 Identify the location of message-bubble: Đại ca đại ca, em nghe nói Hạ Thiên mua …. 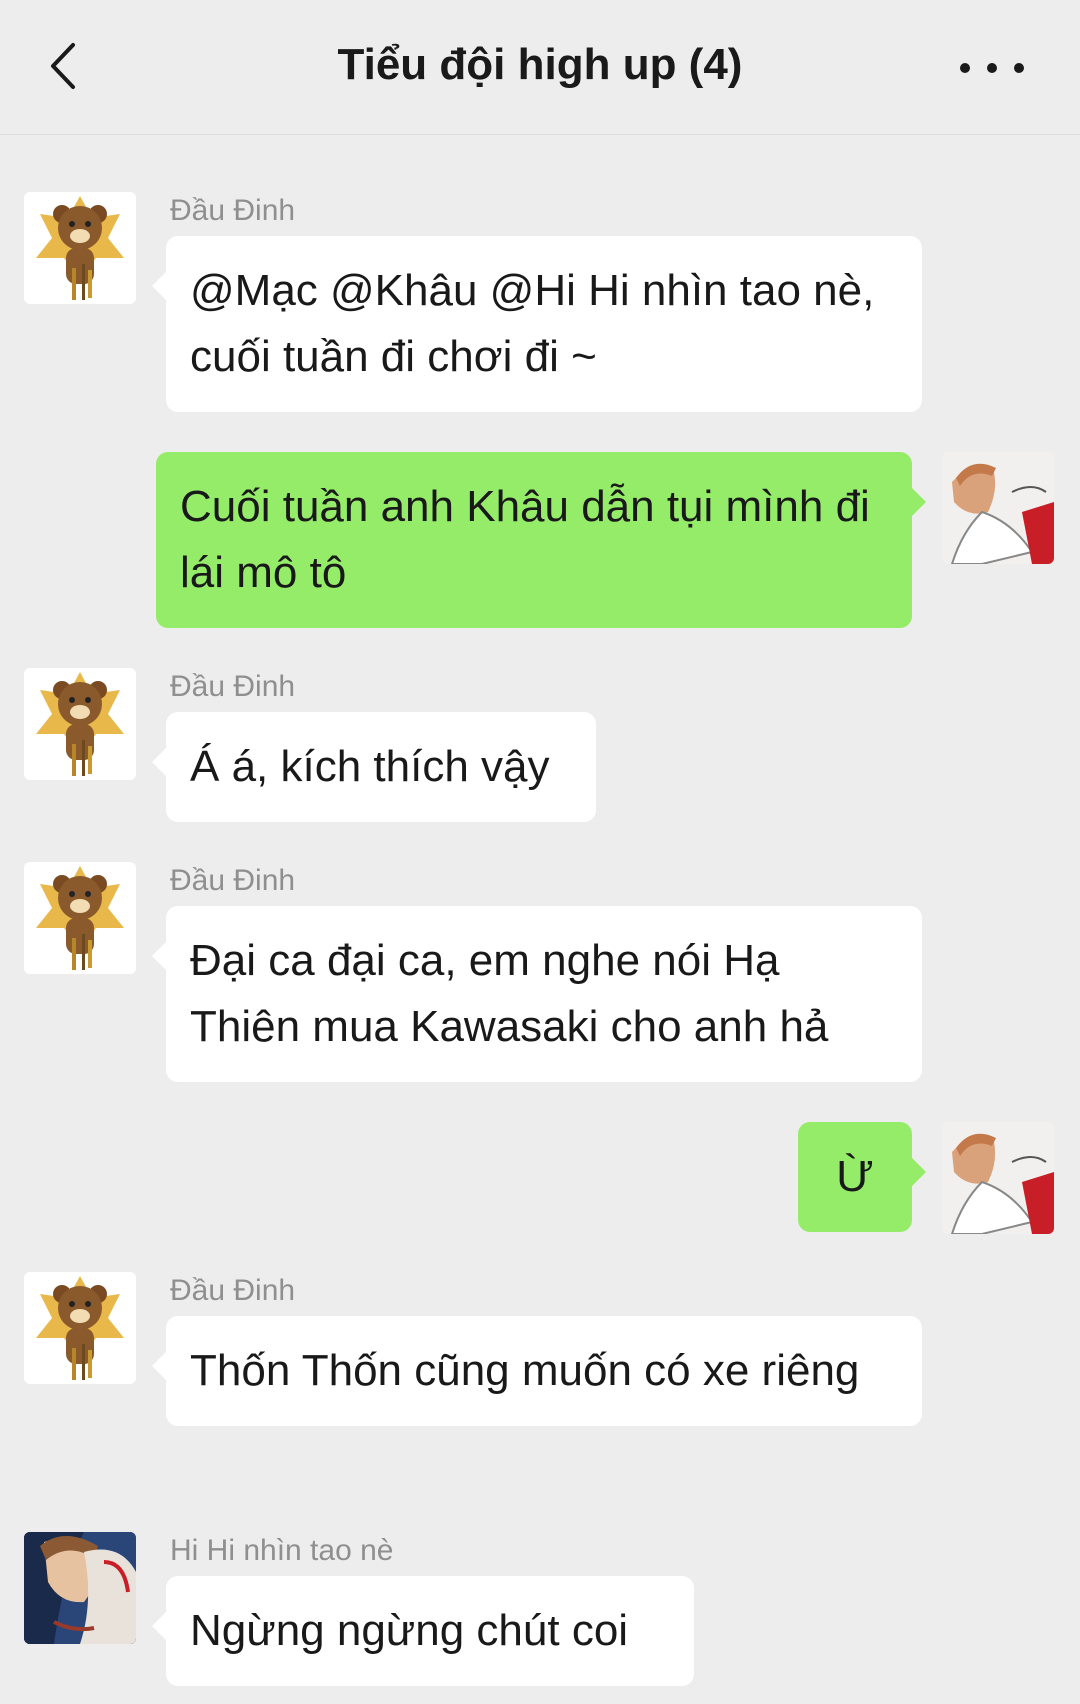
(537, 994).